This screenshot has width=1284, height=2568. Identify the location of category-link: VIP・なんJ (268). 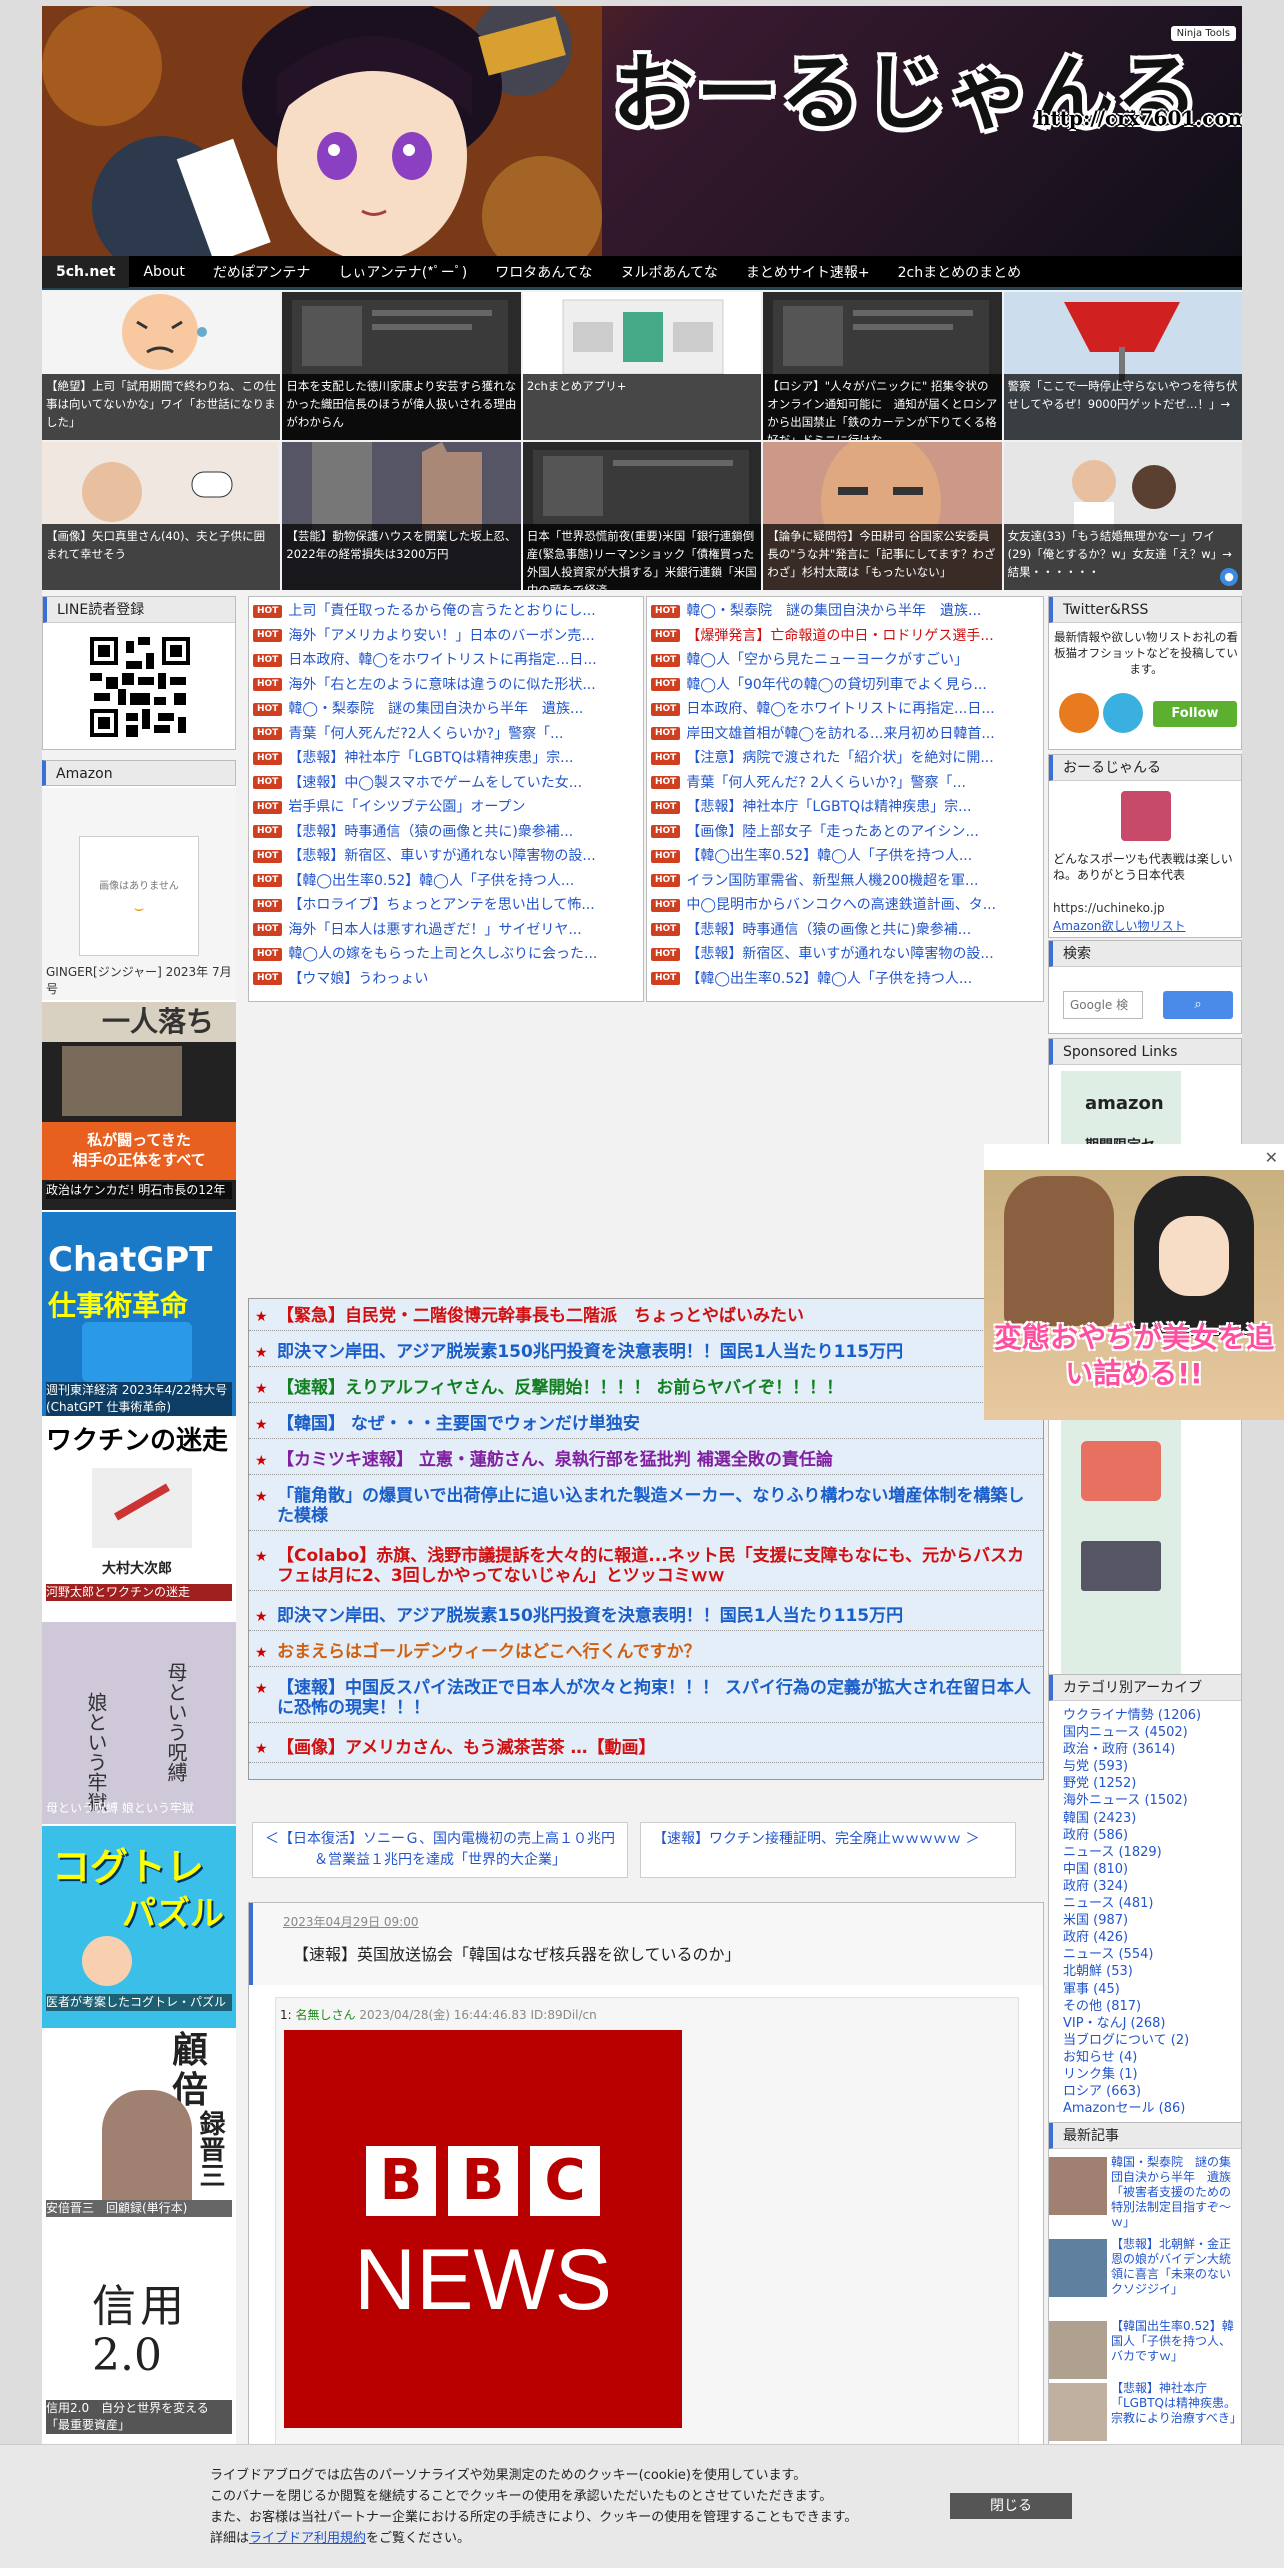
(1151, 2023).